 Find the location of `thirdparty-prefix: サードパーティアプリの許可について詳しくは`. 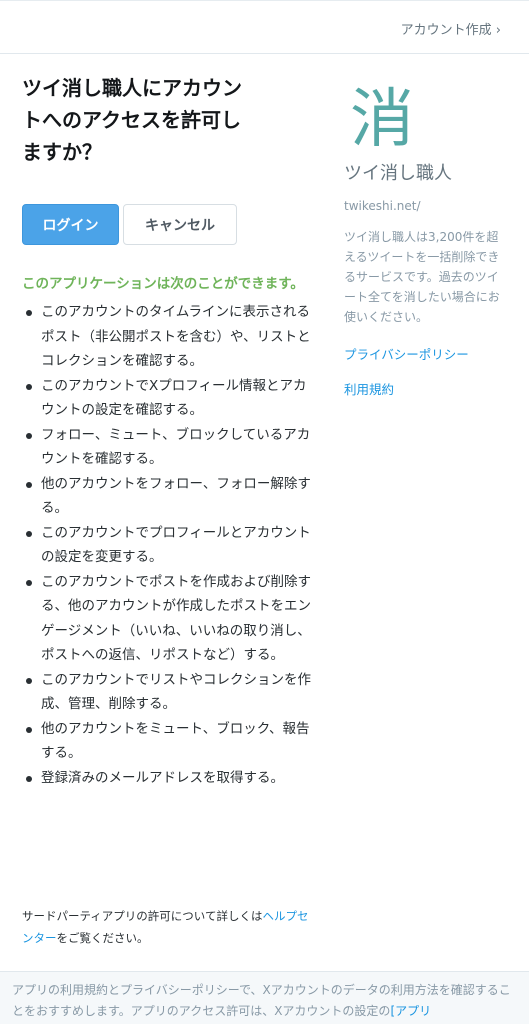

thirdparty-prefix: サードパーティアプリの許可について詳しくは is located at coordinates (142, 916).